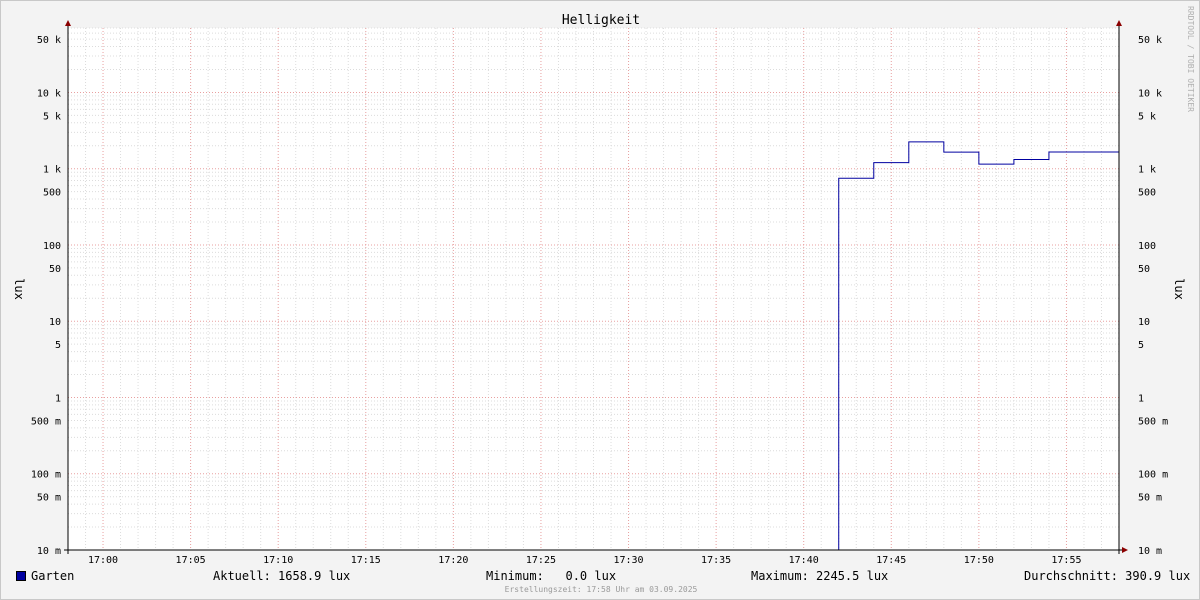  I want to click on legend-maximum: Maximum: 2245.5 lux, so click(820, 576).